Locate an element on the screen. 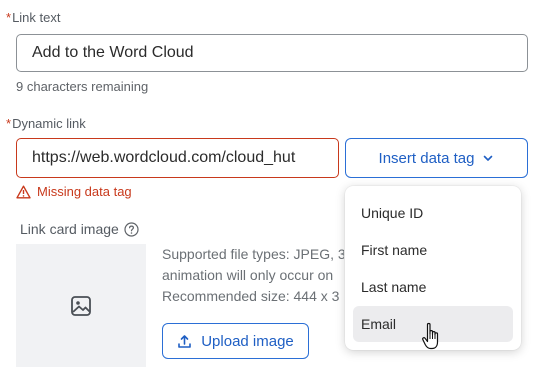 This screenshot has height=377, width=537. link-text-value: Add to the Word Cloud is located at coordinates (113, 52).